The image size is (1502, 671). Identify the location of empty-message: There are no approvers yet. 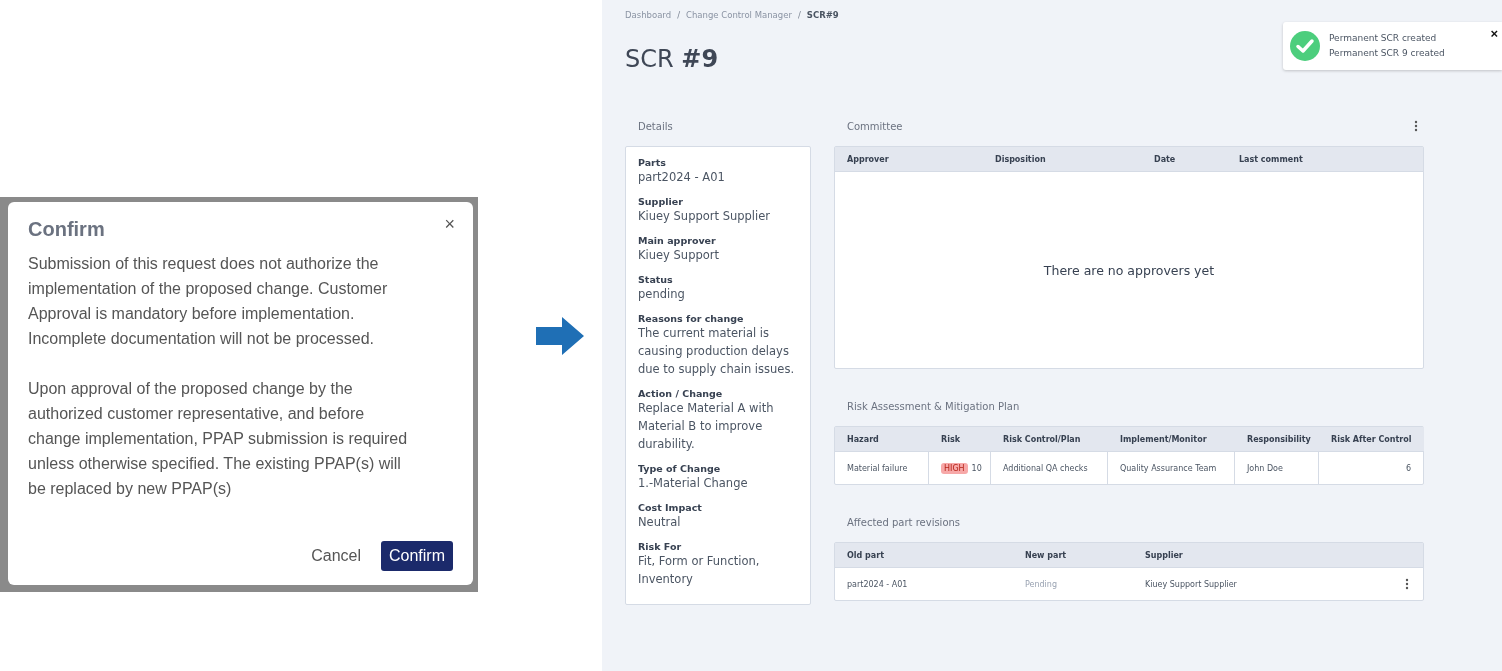
(1129, 270).